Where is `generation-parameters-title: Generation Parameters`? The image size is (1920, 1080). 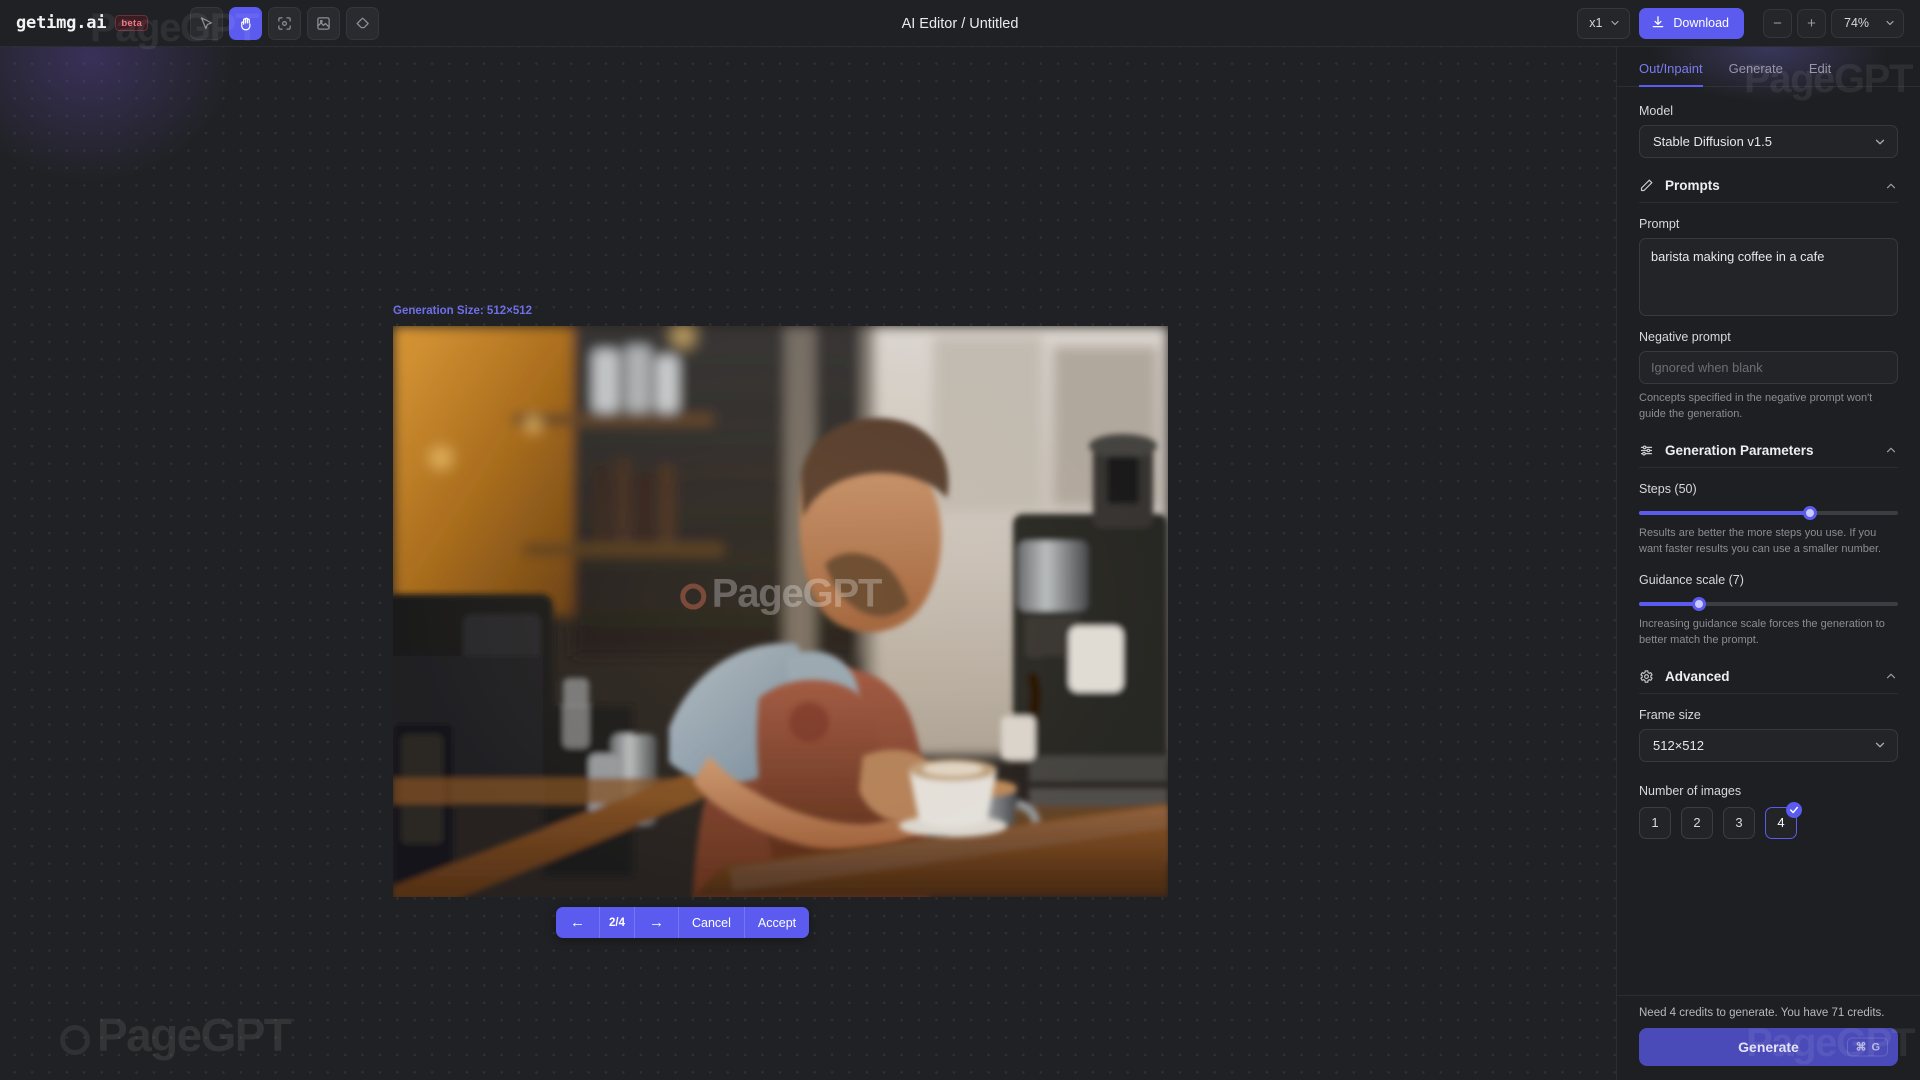 generation-parameters-title: Generation Parameters is located at coordinates (1739, 450).